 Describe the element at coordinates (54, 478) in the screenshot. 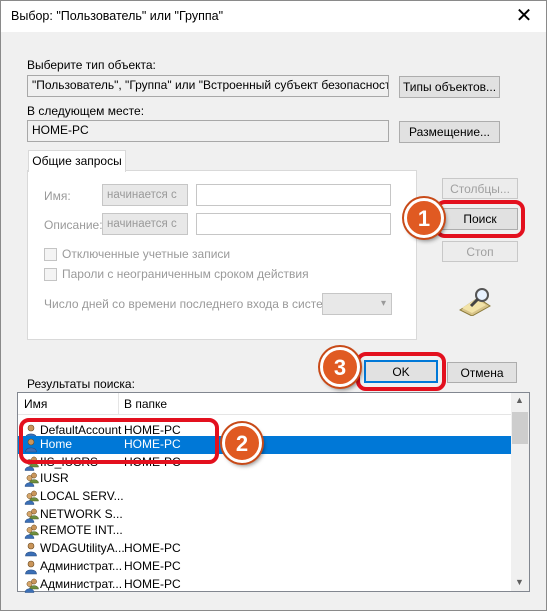

I see `row-name: IUSR` at that location.